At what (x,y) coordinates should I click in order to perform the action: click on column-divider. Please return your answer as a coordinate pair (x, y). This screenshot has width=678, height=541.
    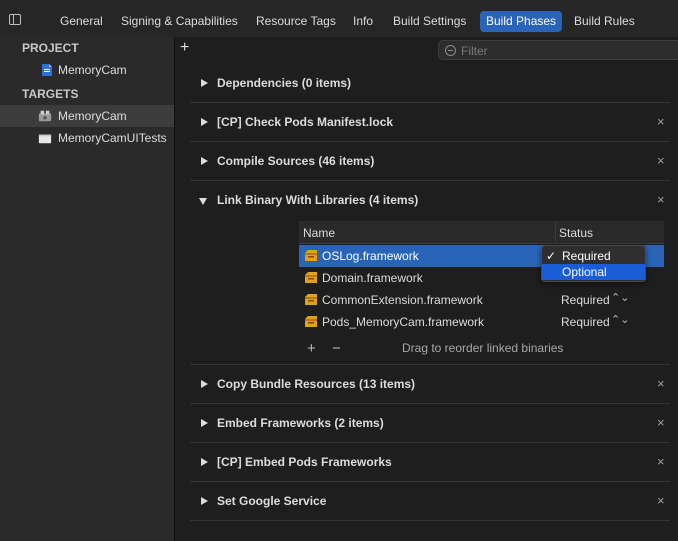
    Looking at the image, I should click on (555, 232).